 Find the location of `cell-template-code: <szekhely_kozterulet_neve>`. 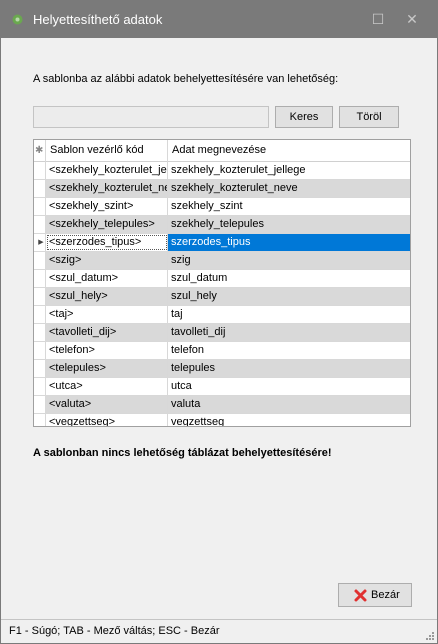

cell-template-code: <szekhely_kozterulet_neve> is located at coordinates (107, 188).